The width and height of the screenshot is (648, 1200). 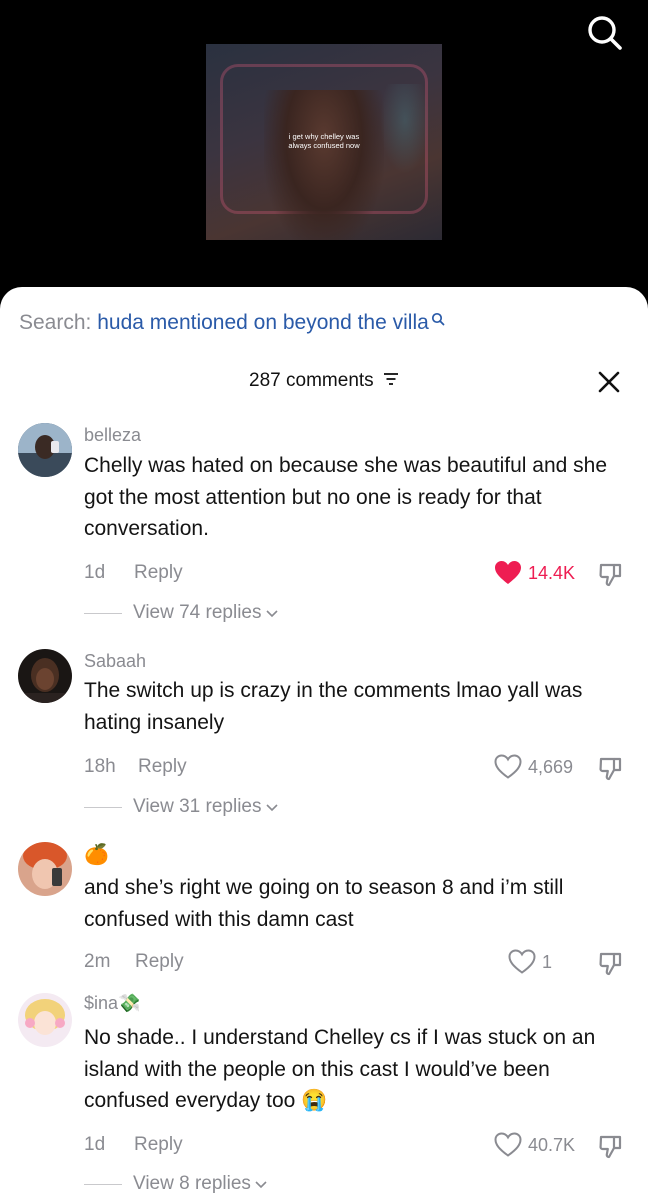 I want to click on comments-count: 287 comments, so click(x=311, y=380).